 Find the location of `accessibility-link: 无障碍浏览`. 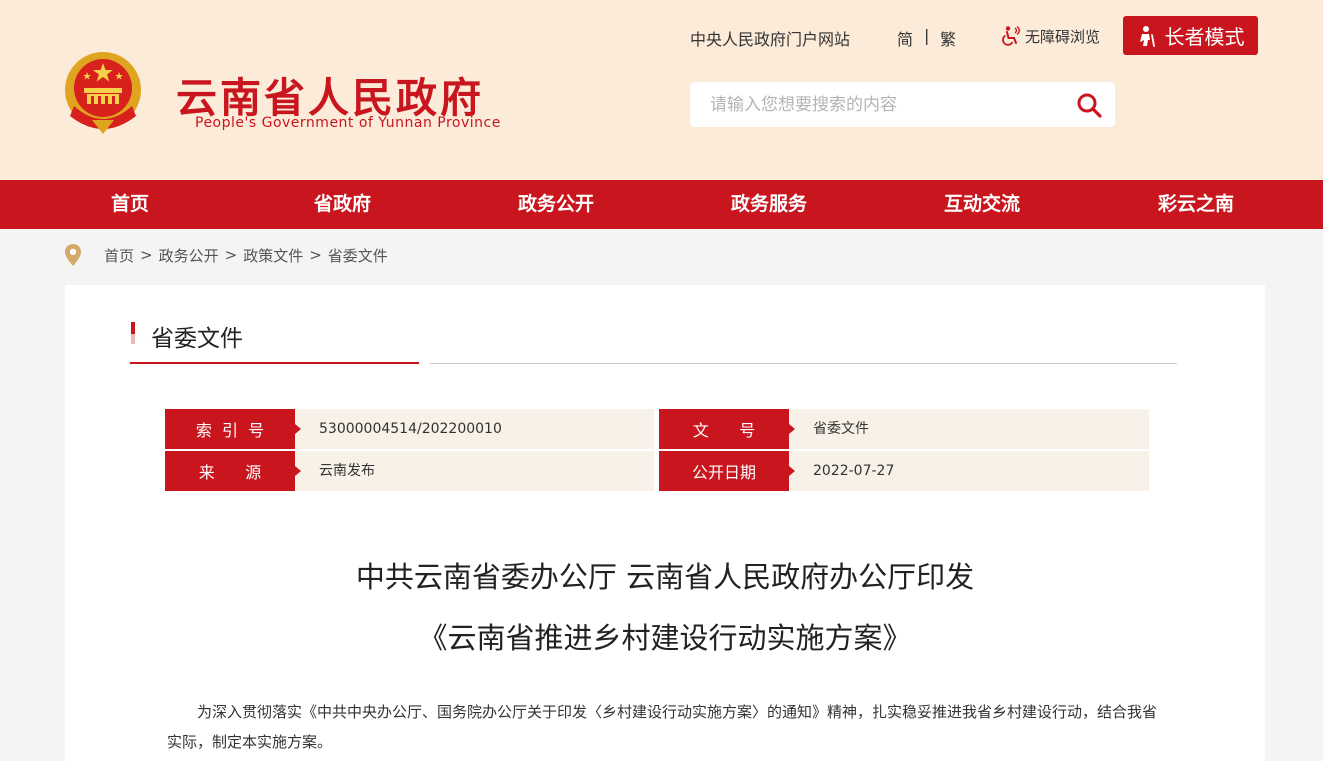

accessibility-link: 无障碍浏览 is located at coordinates (1050, 36).